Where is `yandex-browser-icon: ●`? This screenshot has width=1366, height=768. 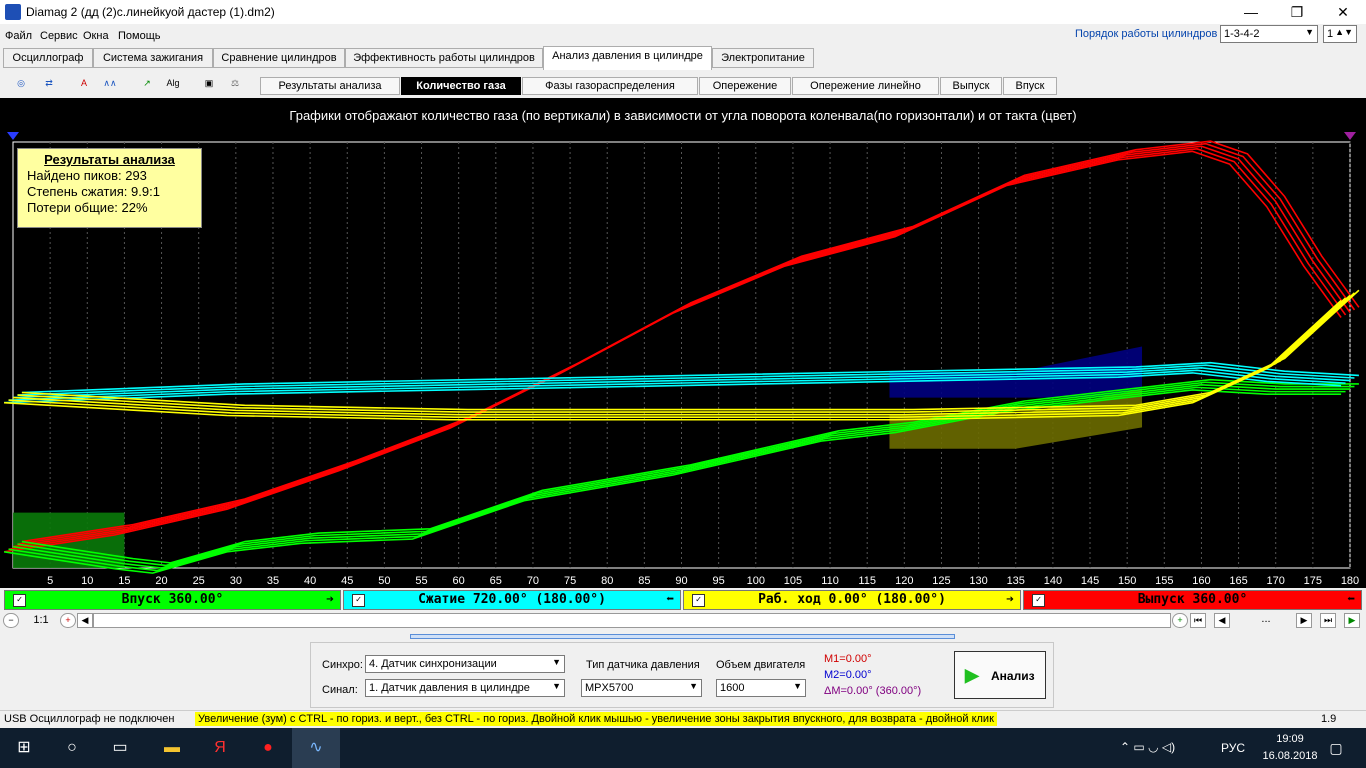
yandex-browser-icon: ● is located at coordinates (268, 748).